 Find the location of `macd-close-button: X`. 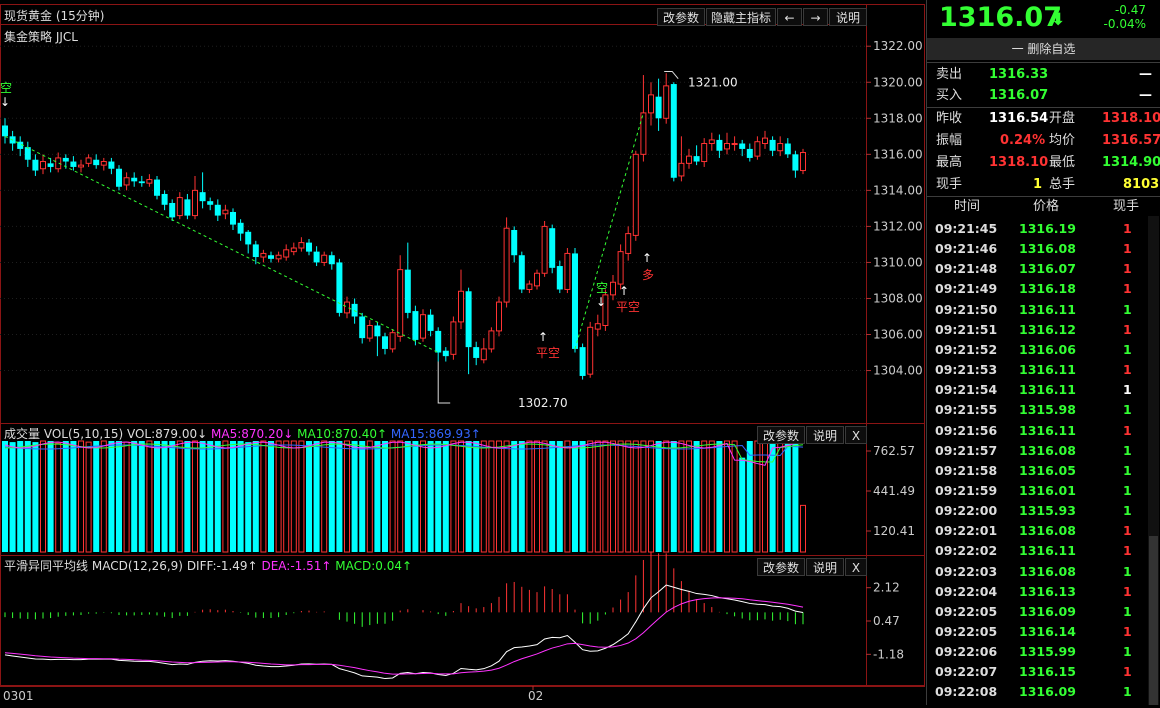

macd-close-button: X is located at coordinates (856, 567).